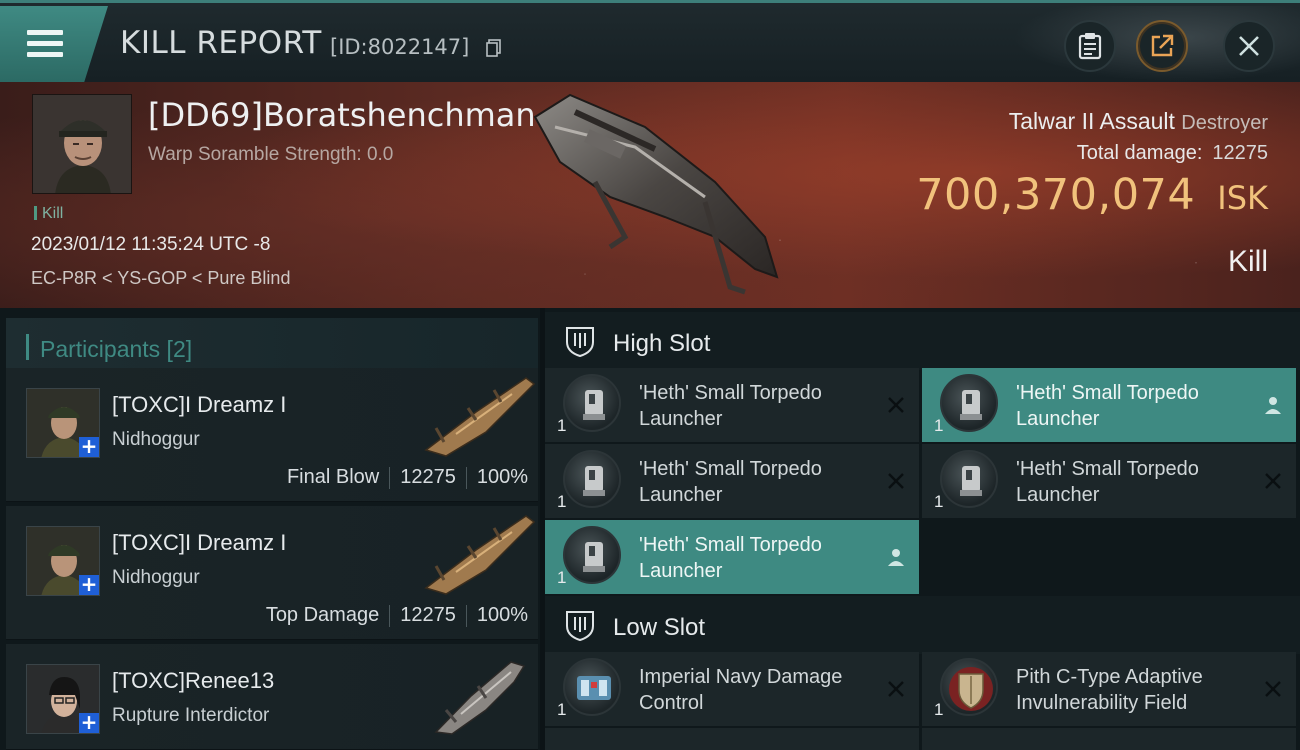 The height and width of the screenshot is (750, 1300). I want to click on victim-ship-type: Talwar II Assault Destroyer, so click(1138, 121).